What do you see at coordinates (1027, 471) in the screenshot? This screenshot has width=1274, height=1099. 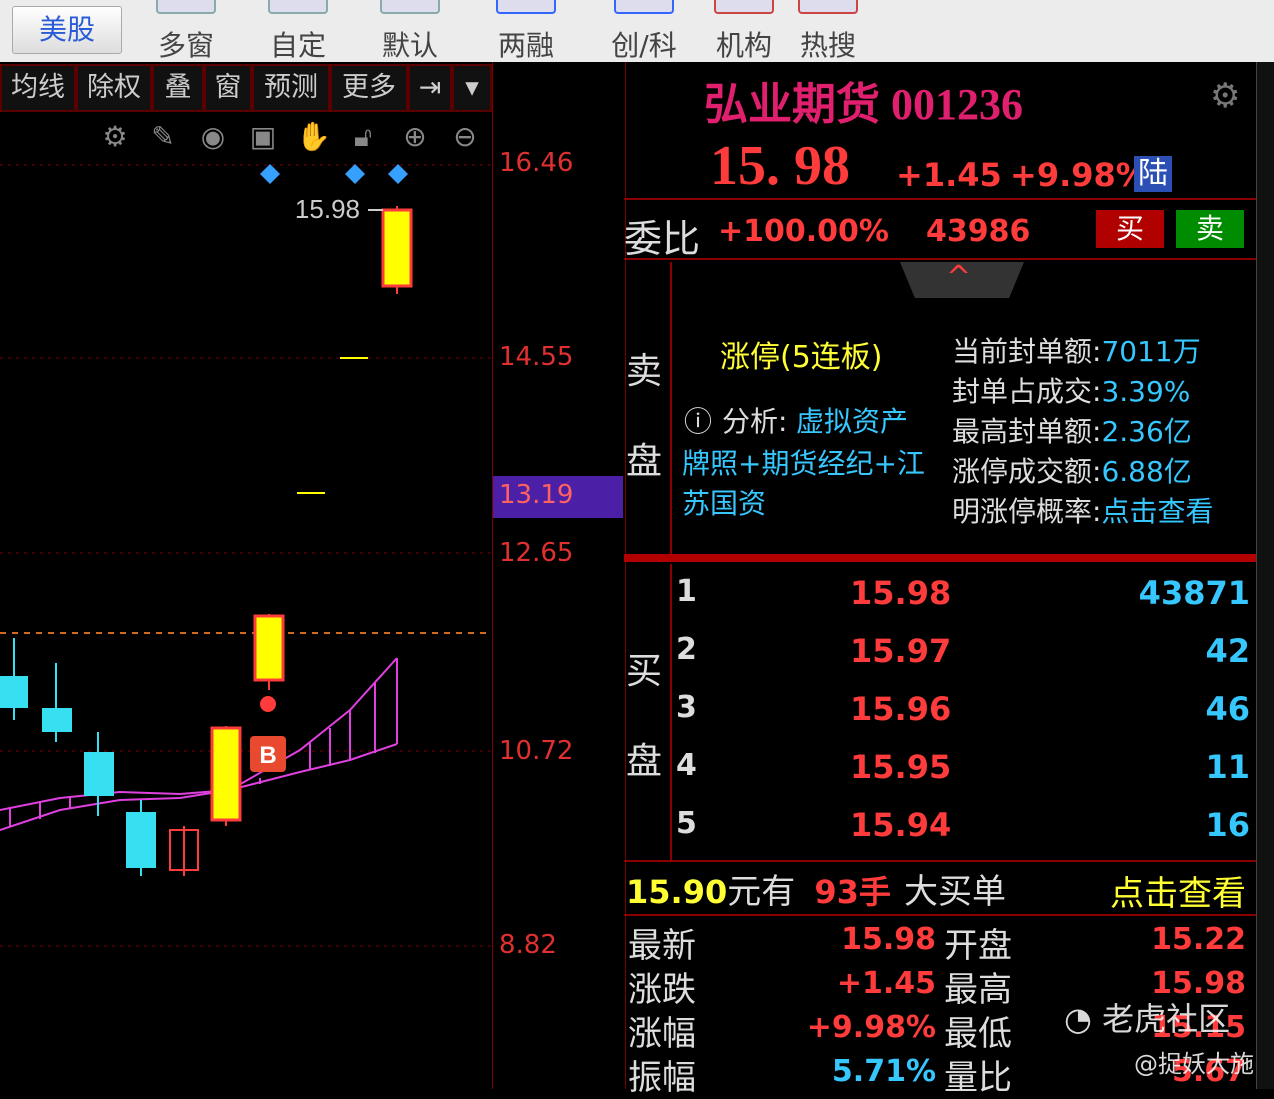 I see `stat-label: 涨停成交额:` at bounding box center [1027, 471].